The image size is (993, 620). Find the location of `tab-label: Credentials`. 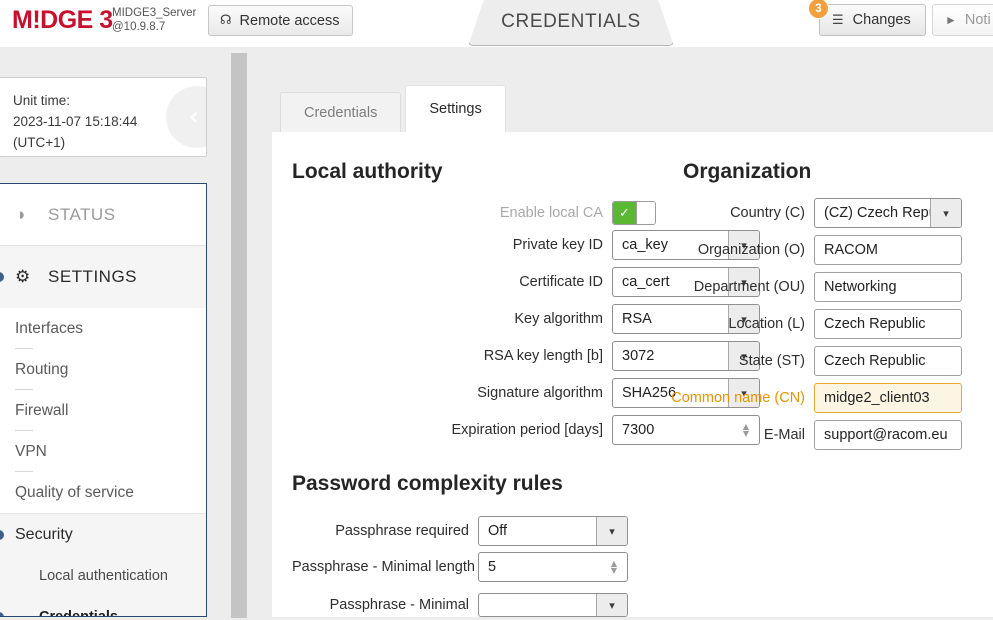

tab-label: Credentials is located at coordinates (341, 112).